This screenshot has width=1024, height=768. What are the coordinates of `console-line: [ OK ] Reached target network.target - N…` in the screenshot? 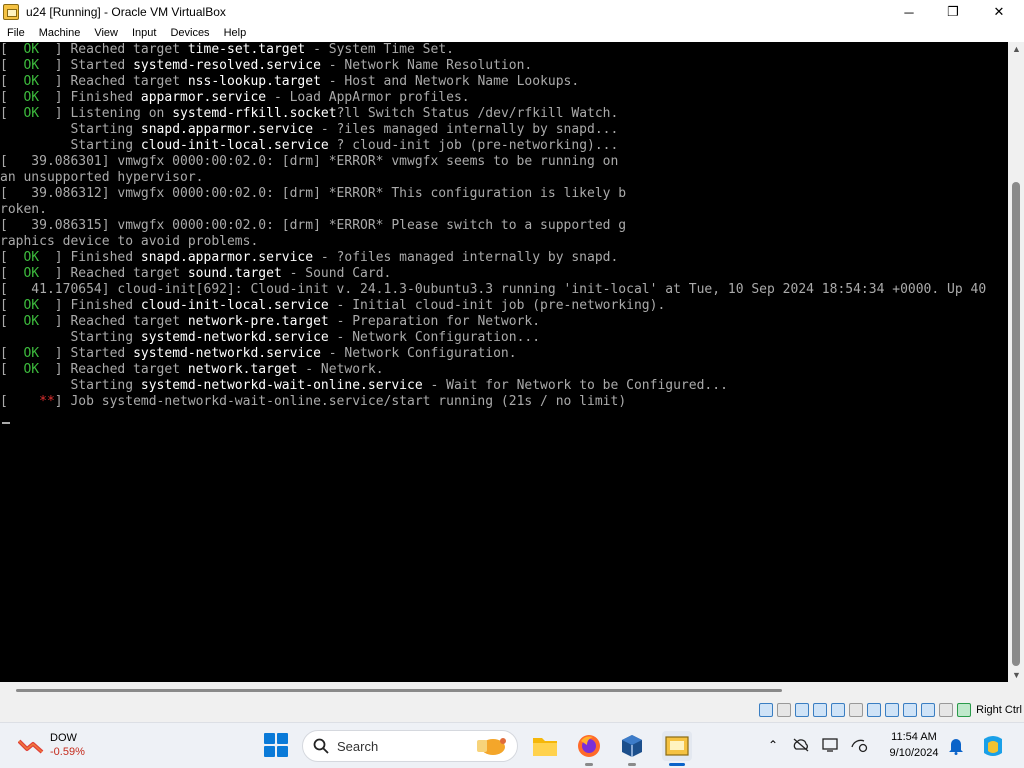 It's located at (504, 370).